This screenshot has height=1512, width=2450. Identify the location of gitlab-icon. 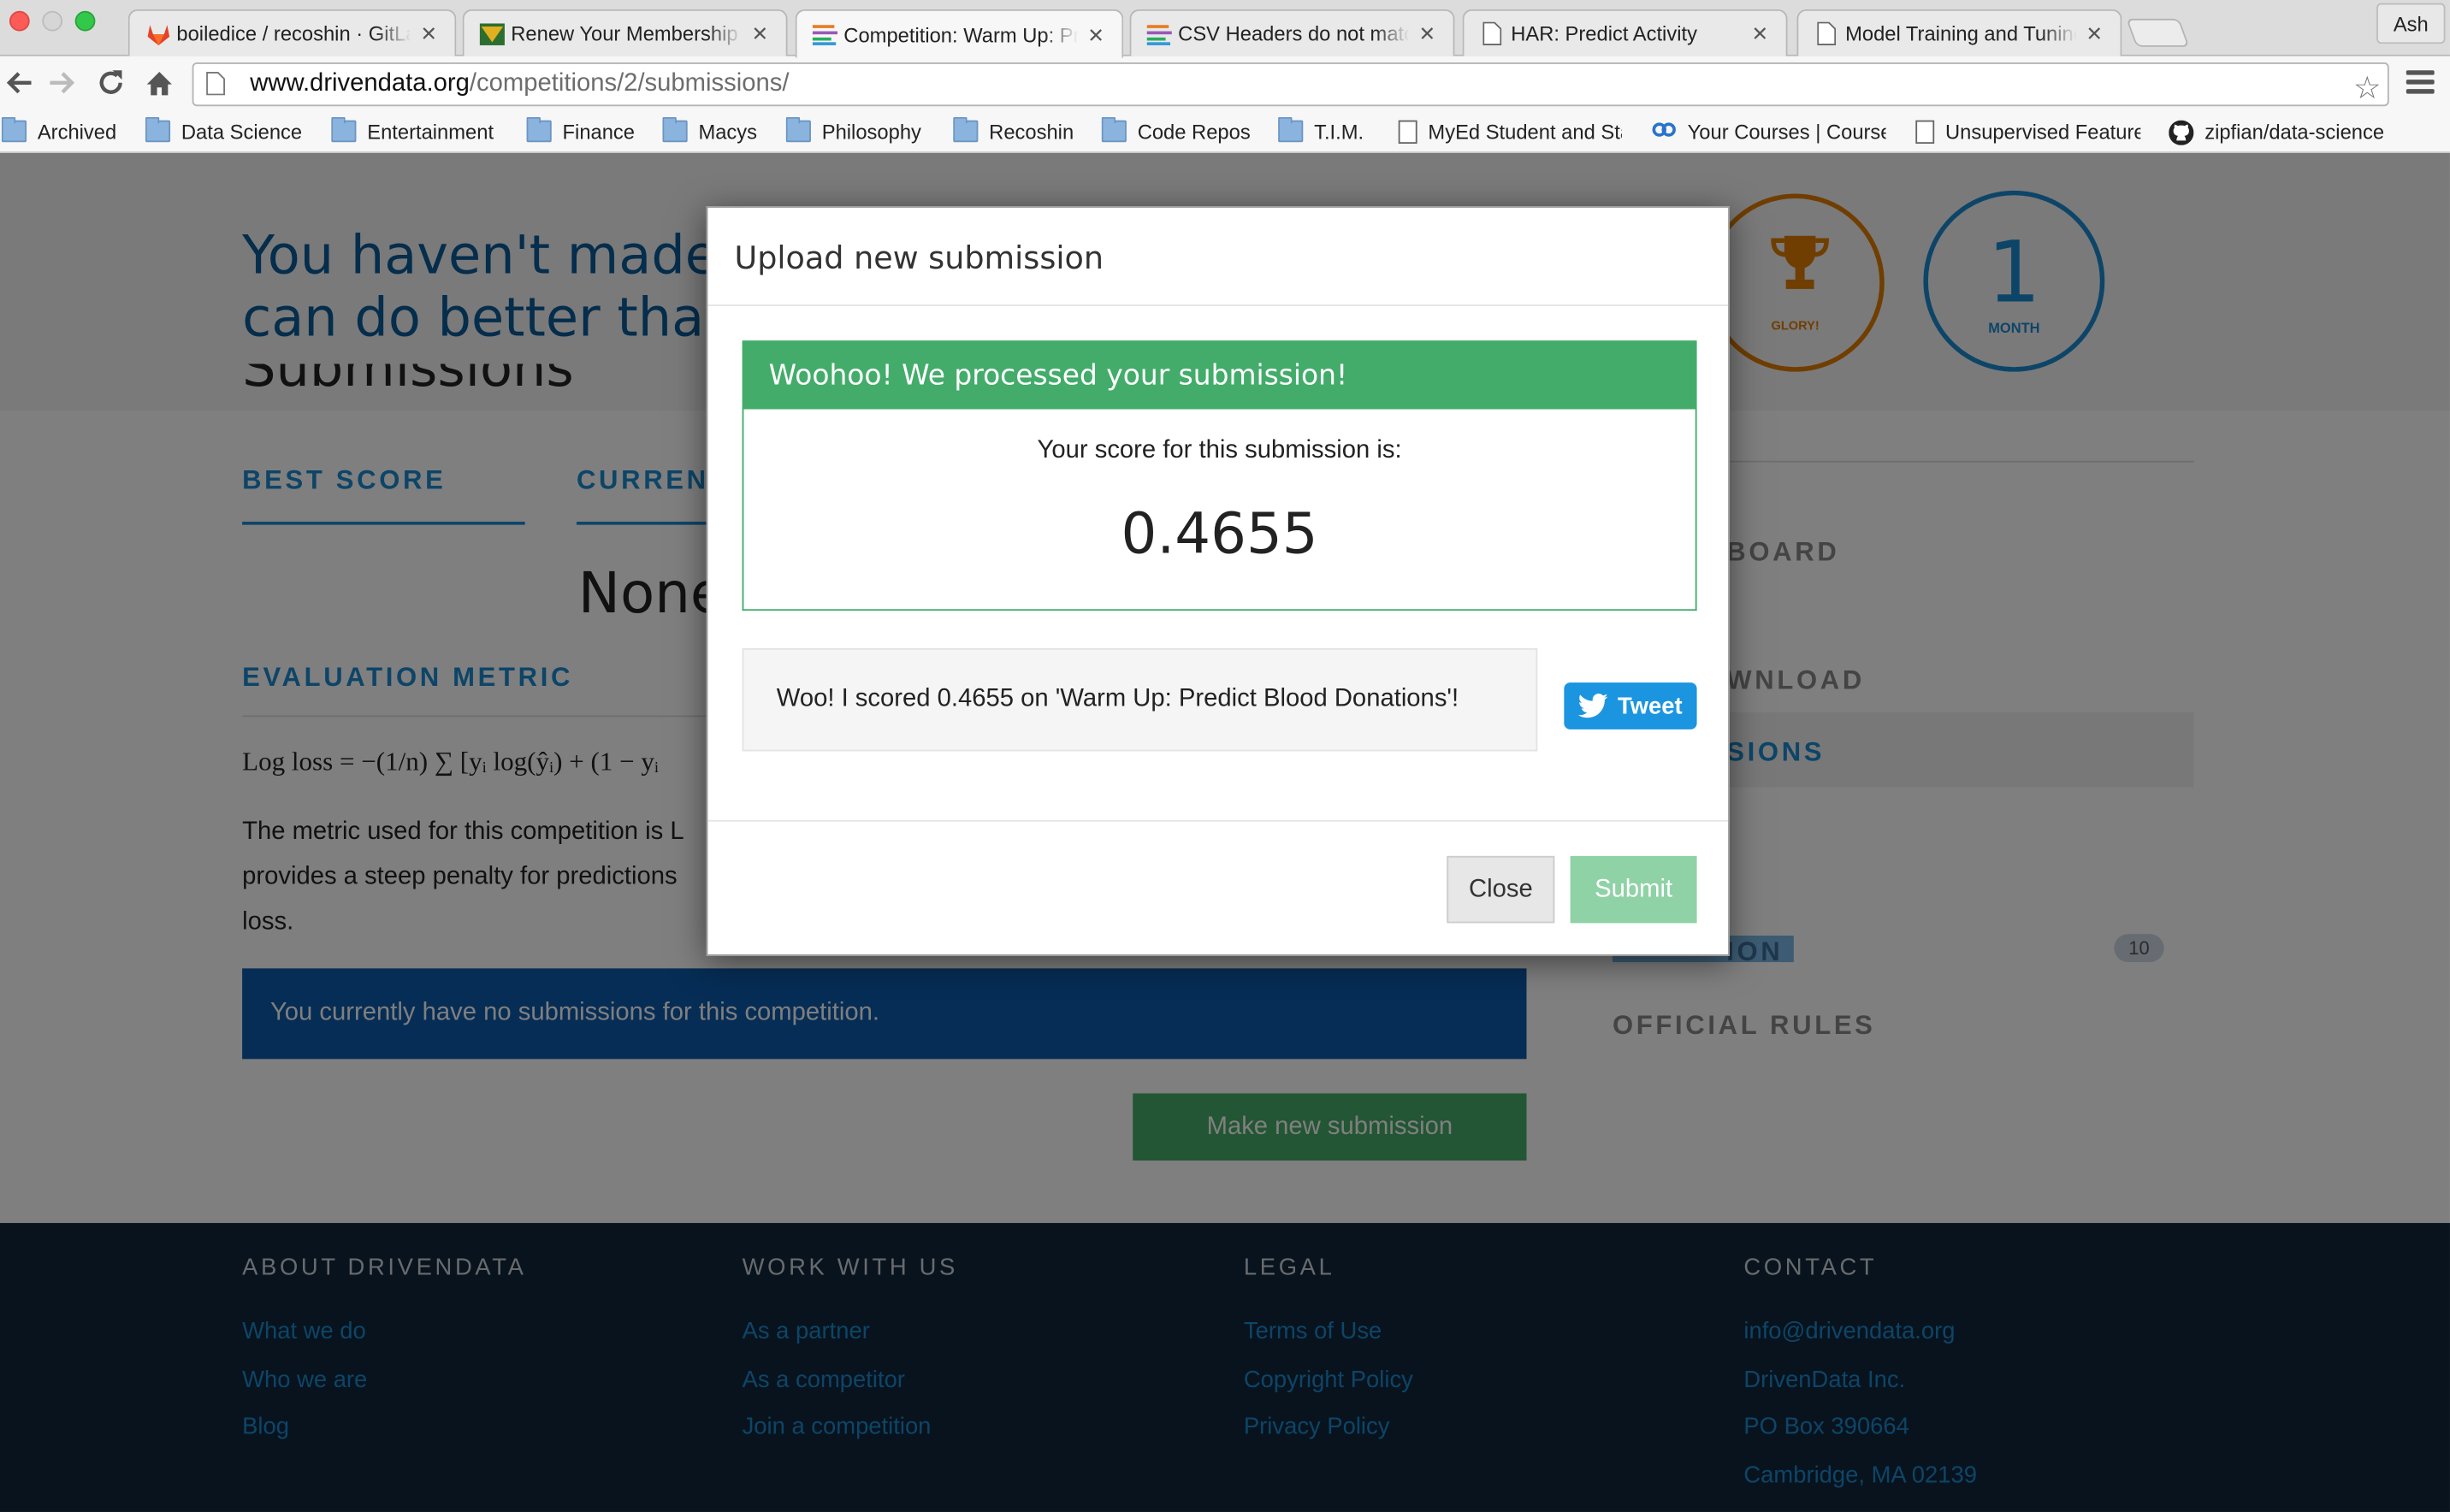
(158, 33).